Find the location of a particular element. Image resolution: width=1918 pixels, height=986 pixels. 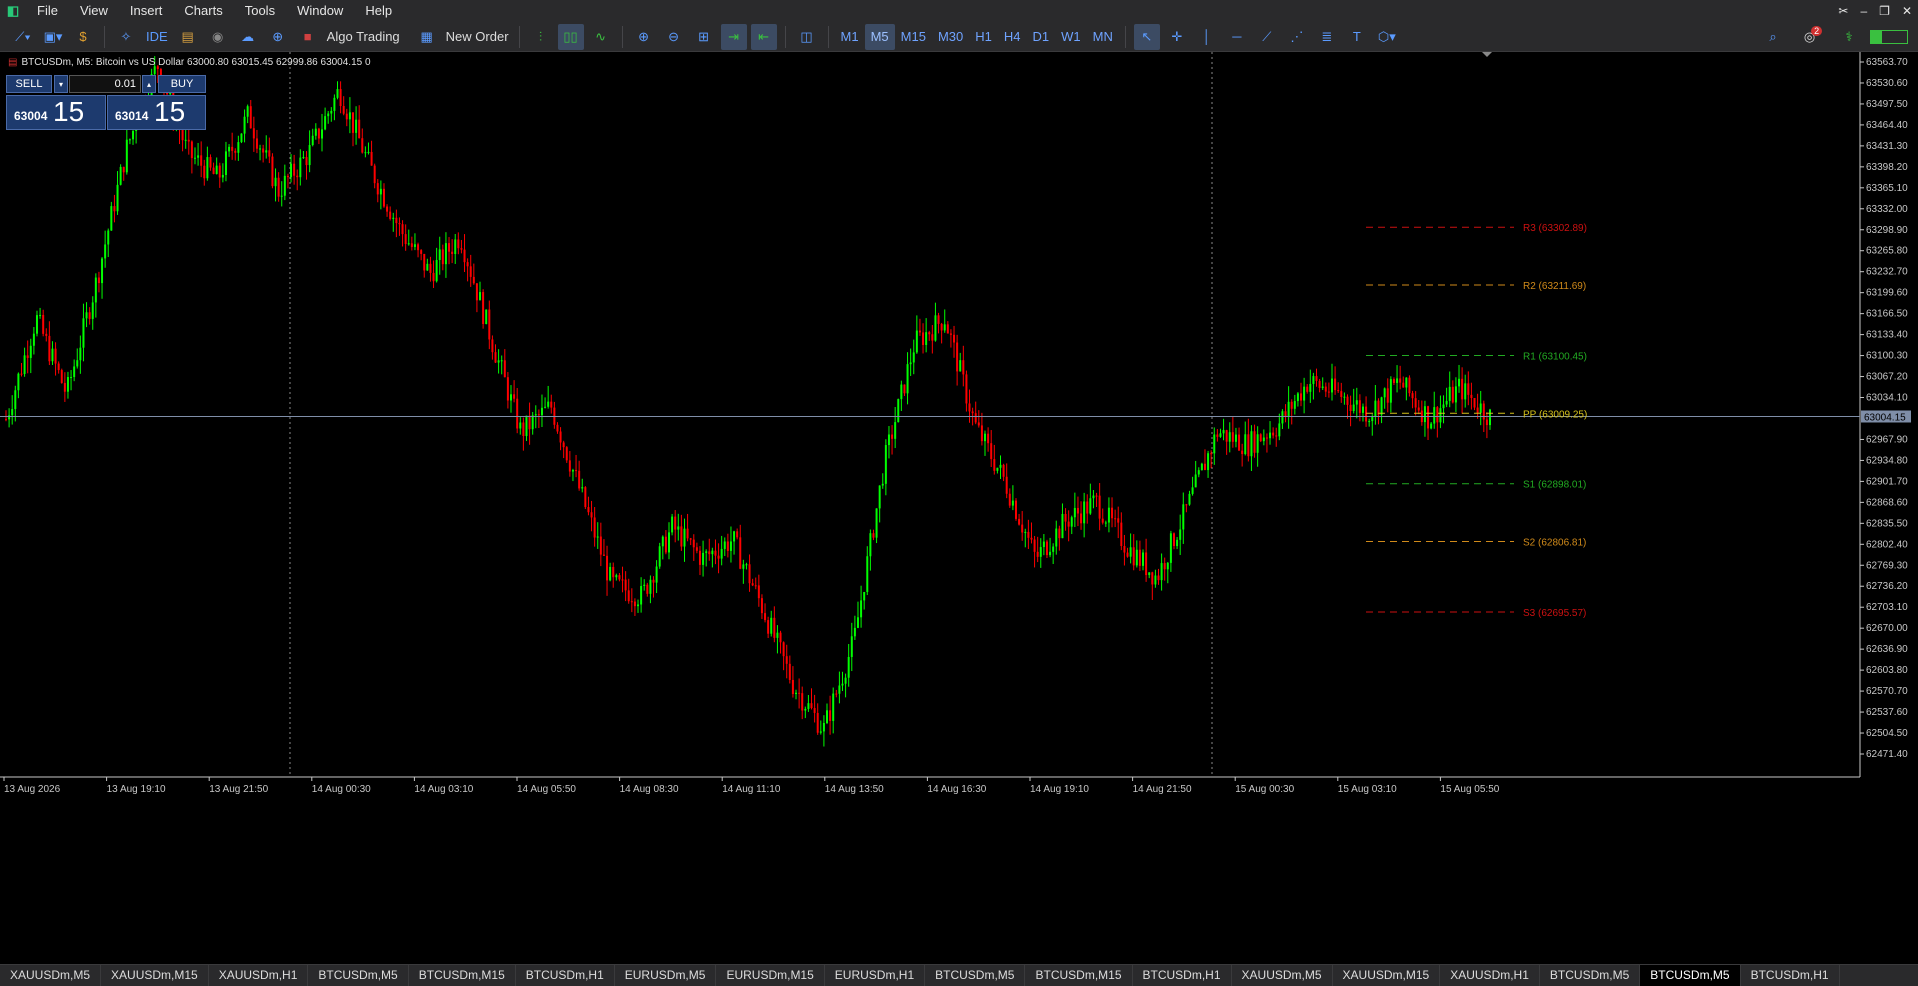

timeframe-h1: H1 is located at coordinates (983, 37).